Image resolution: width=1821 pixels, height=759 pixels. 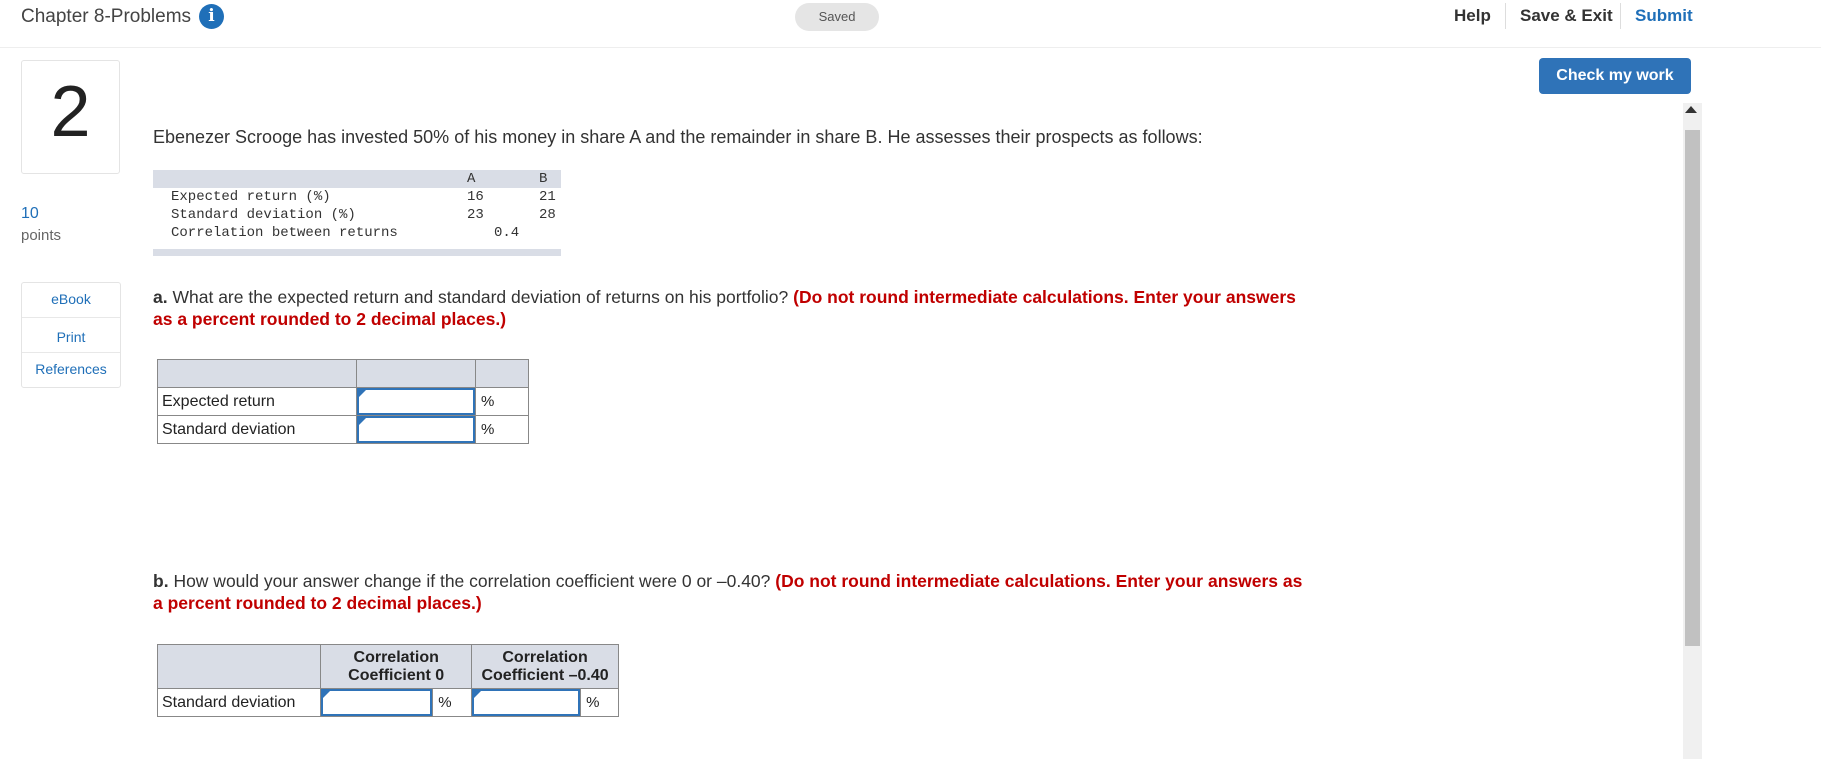 I want to click on cell-a: 16, so click(x=475, y=197).